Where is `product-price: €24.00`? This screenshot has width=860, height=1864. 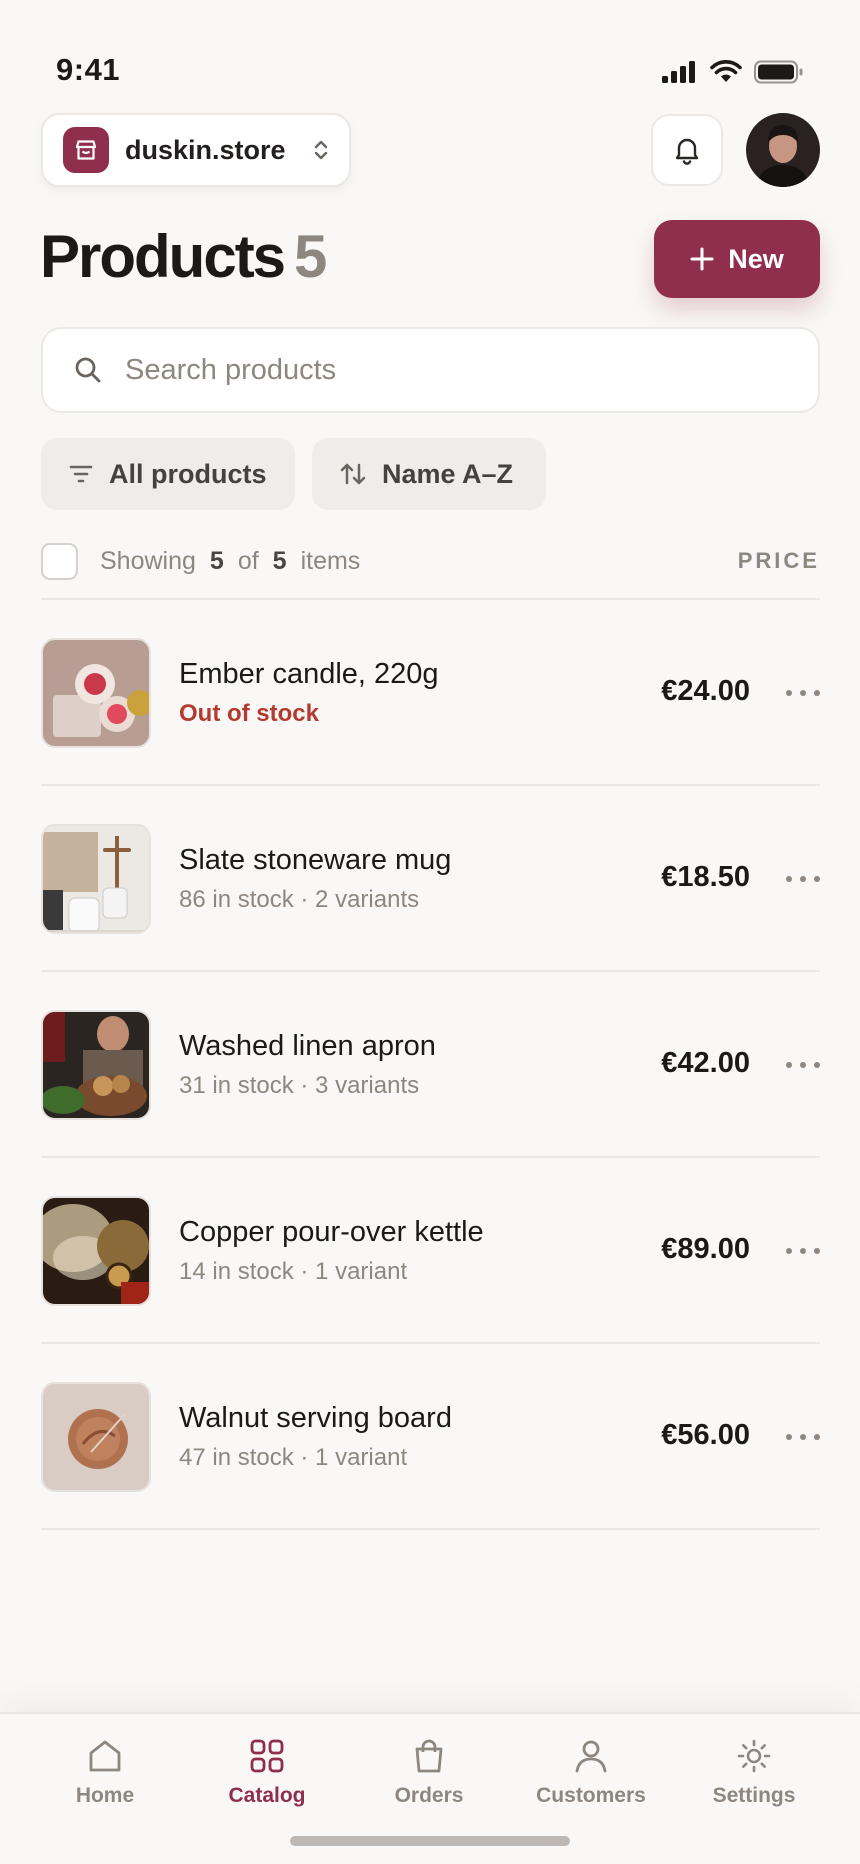 product-price: €24.00 is located at coordinates (705, 691).